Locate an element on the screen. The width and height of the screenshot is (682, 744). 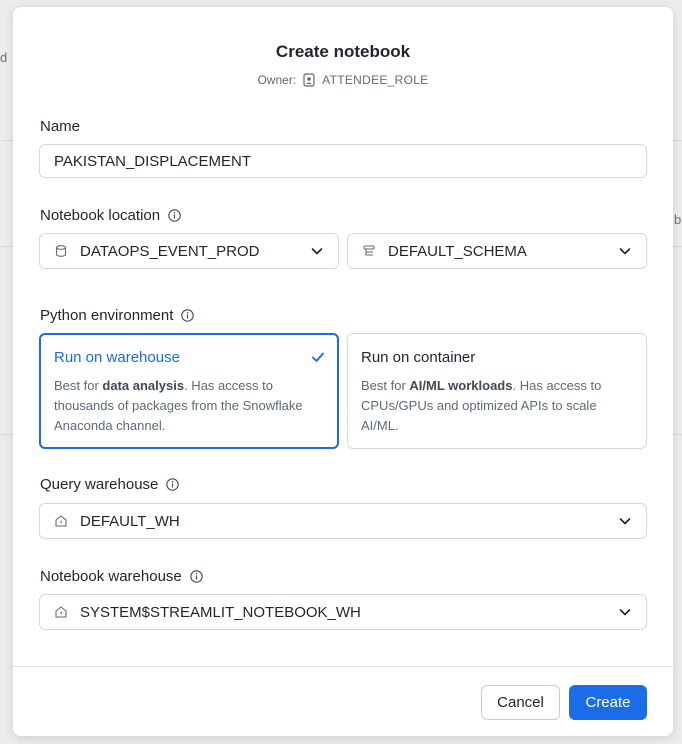
role-icon is located at coordinates (309, 80).